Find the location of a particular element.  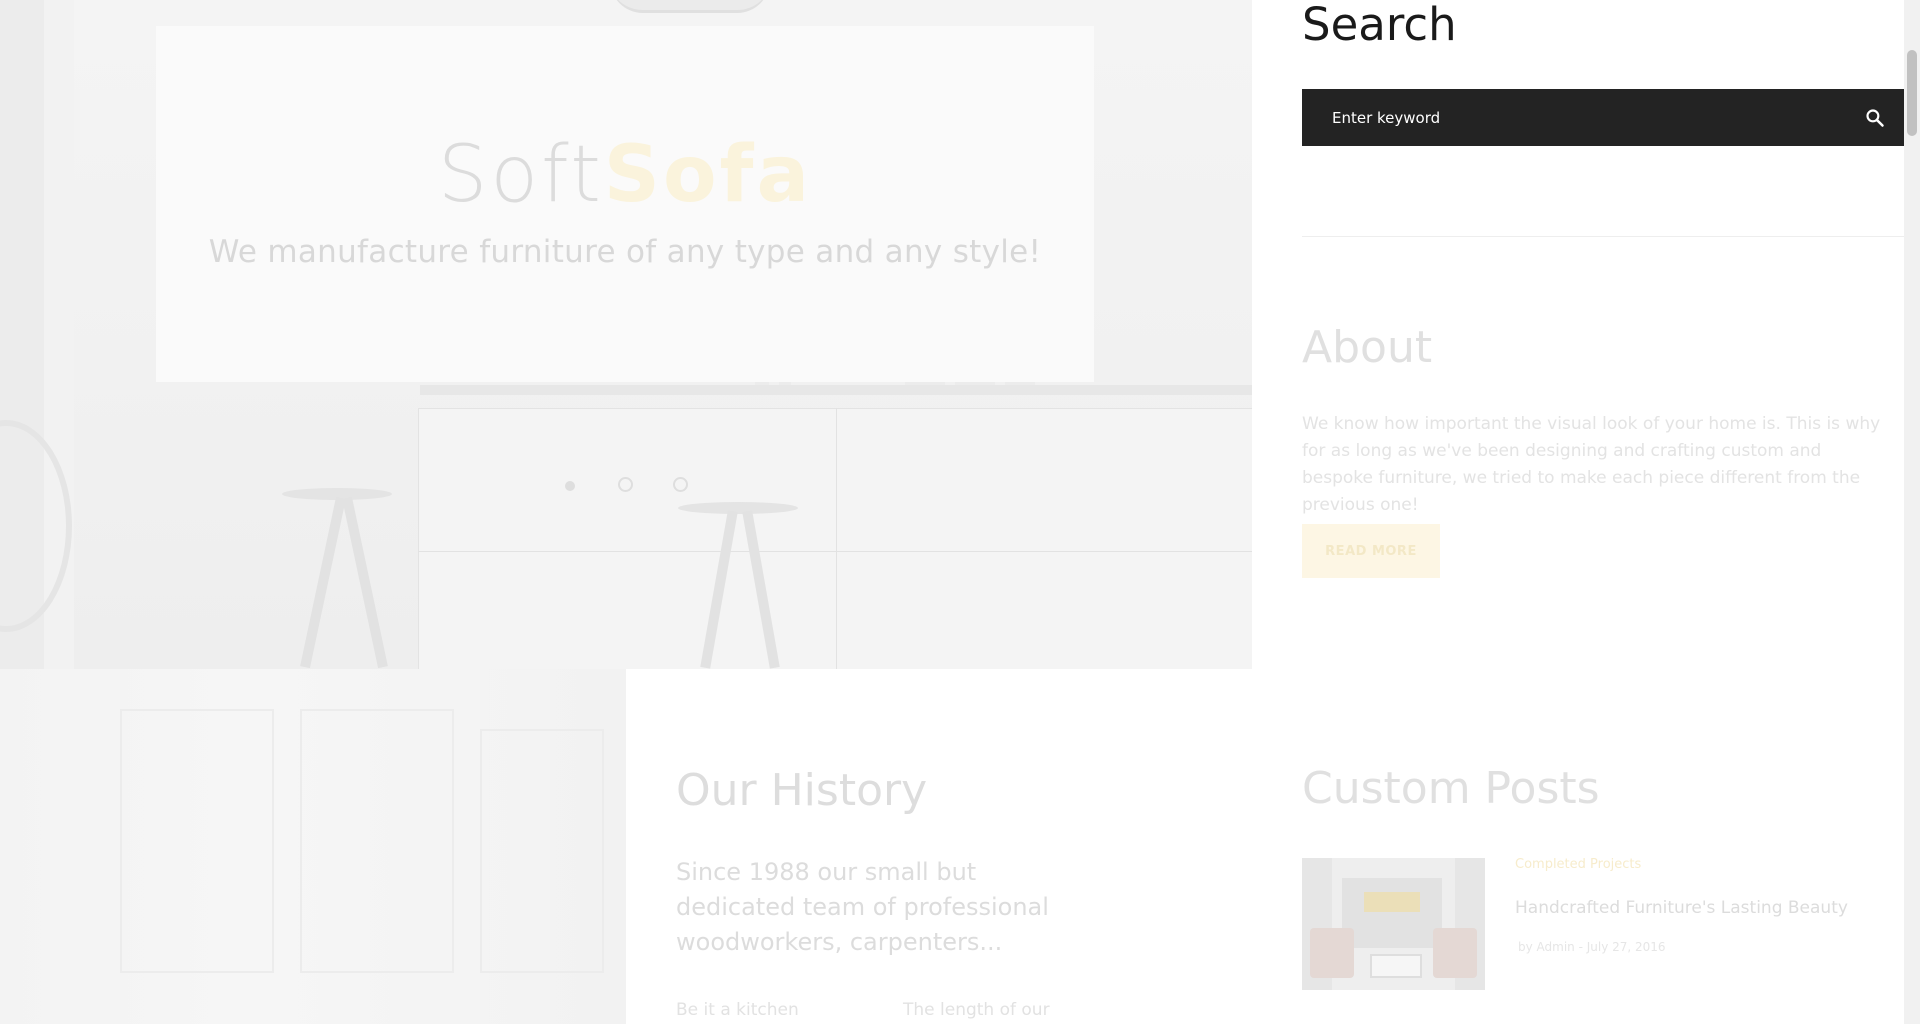

hero-bg-stool is located at coordinates (738, 508).